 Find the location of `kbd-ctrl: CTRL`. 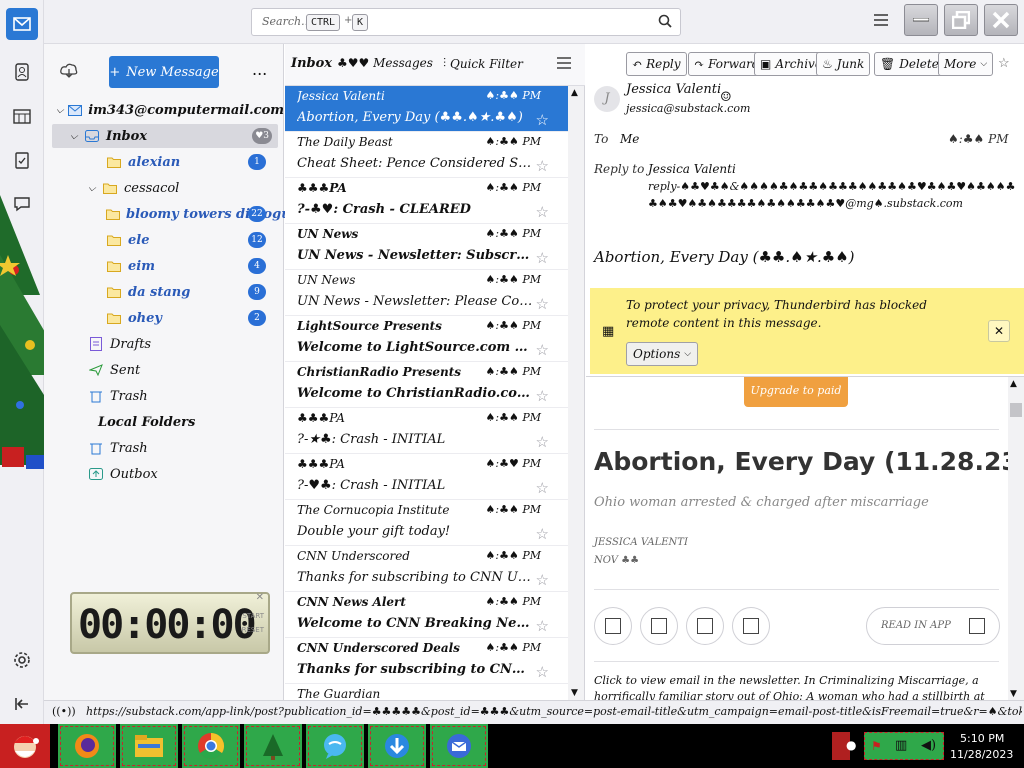

kbd-ctrl: CTRL is located at coordinates (323, 22).